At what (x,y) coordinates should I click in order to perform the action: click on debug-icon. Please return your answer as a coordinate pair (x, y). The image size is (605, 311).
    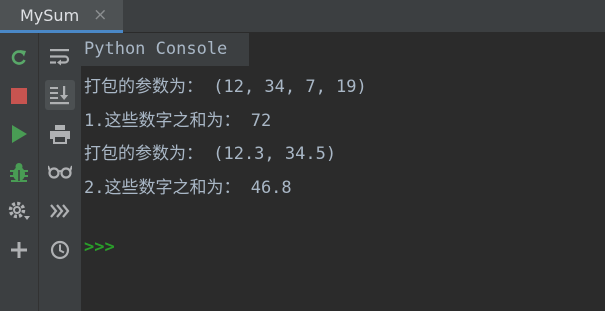
    Looking at the image, I should click on (19, 172).